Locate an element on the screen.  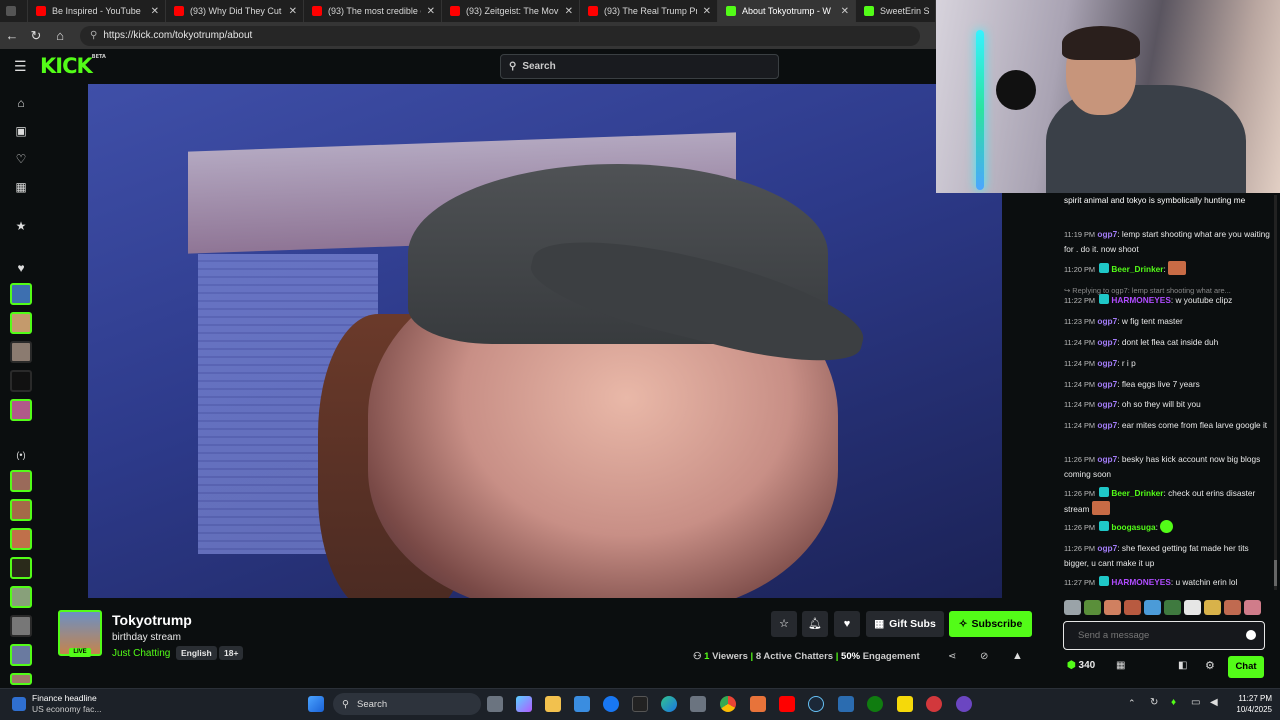
settings-icon: ⚙ is located at coordinates (1210, 665).